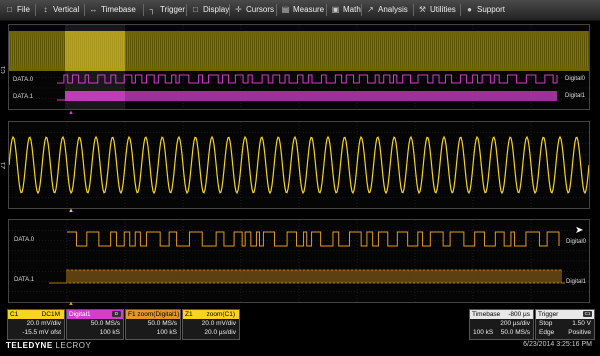 Image resolution: width=600 pixels, height=356 pixels. Describe the element at coordinates (23, 80) in the screenshot. I see `data0-label: DATA.0` at that location.